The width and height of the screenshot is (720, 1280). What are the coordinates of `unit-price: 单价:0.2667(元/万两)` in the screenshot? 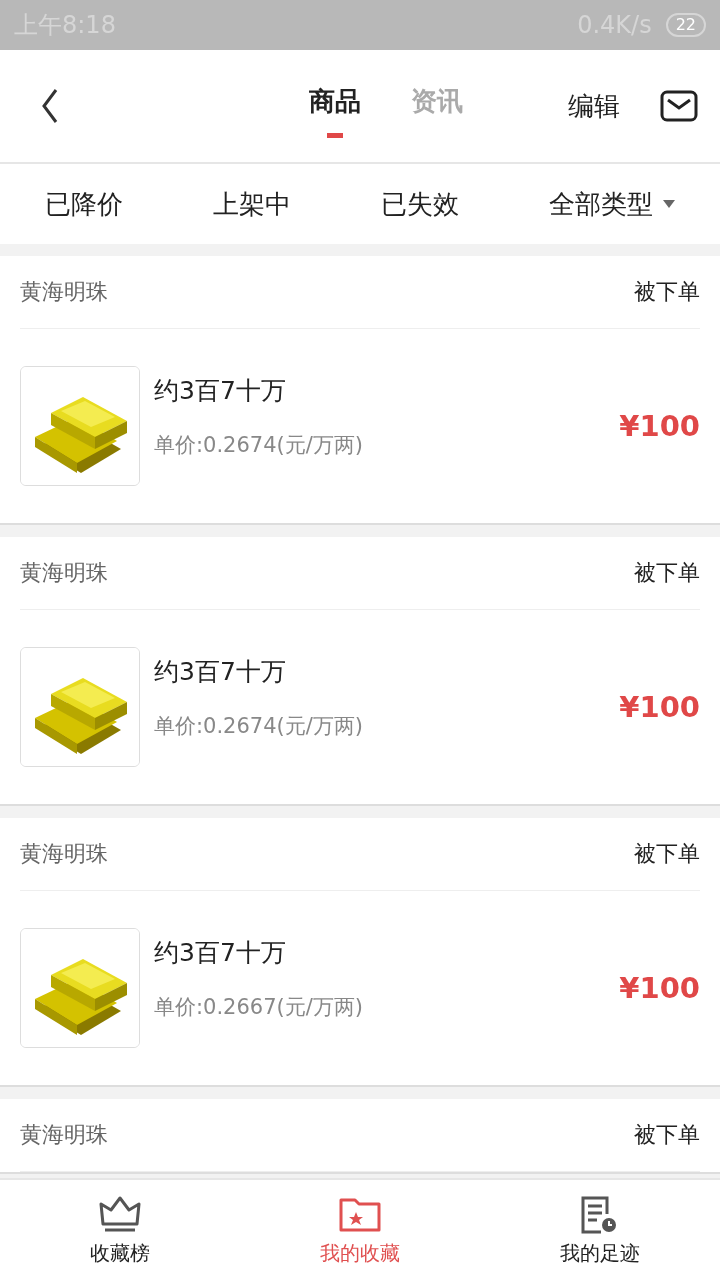 It's located at (259, 1007).